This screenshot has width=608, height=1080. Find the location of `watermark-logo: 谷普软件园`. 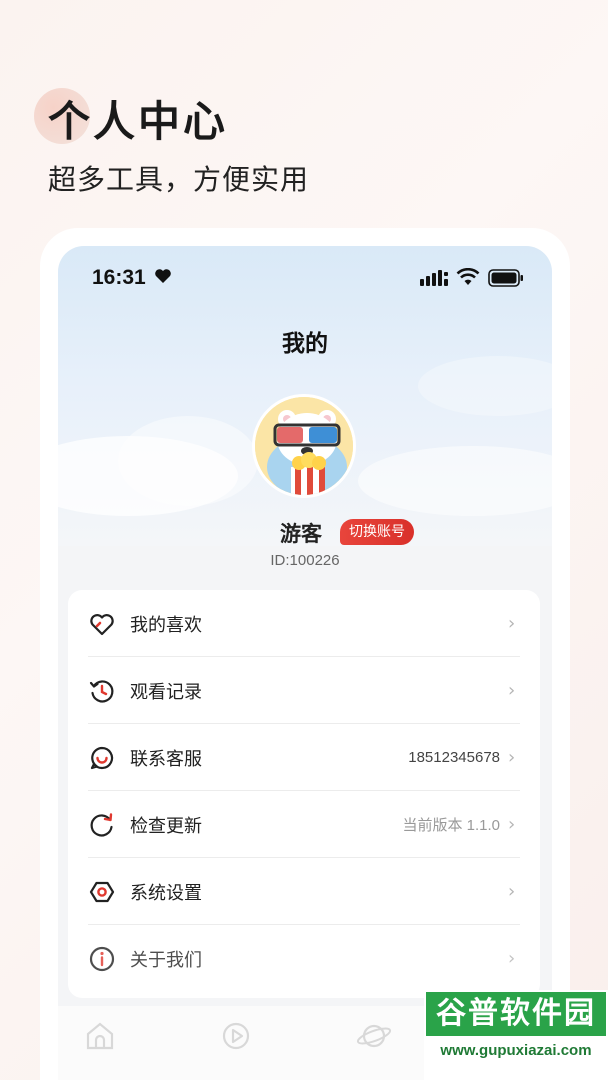

watermark-logo: 谷普软件园 is located at coordinates (516, 1014).